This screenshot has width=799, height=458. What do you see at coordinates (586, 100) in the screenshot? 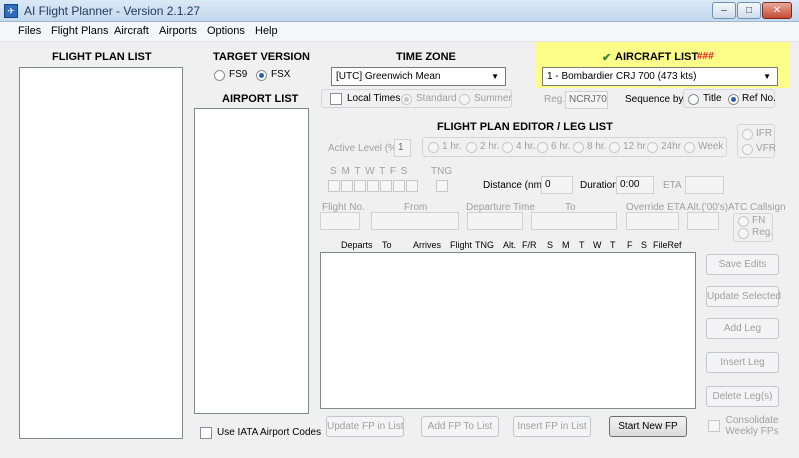
I see `reg-field: NCRJ70` at bounding box center [586, 100].